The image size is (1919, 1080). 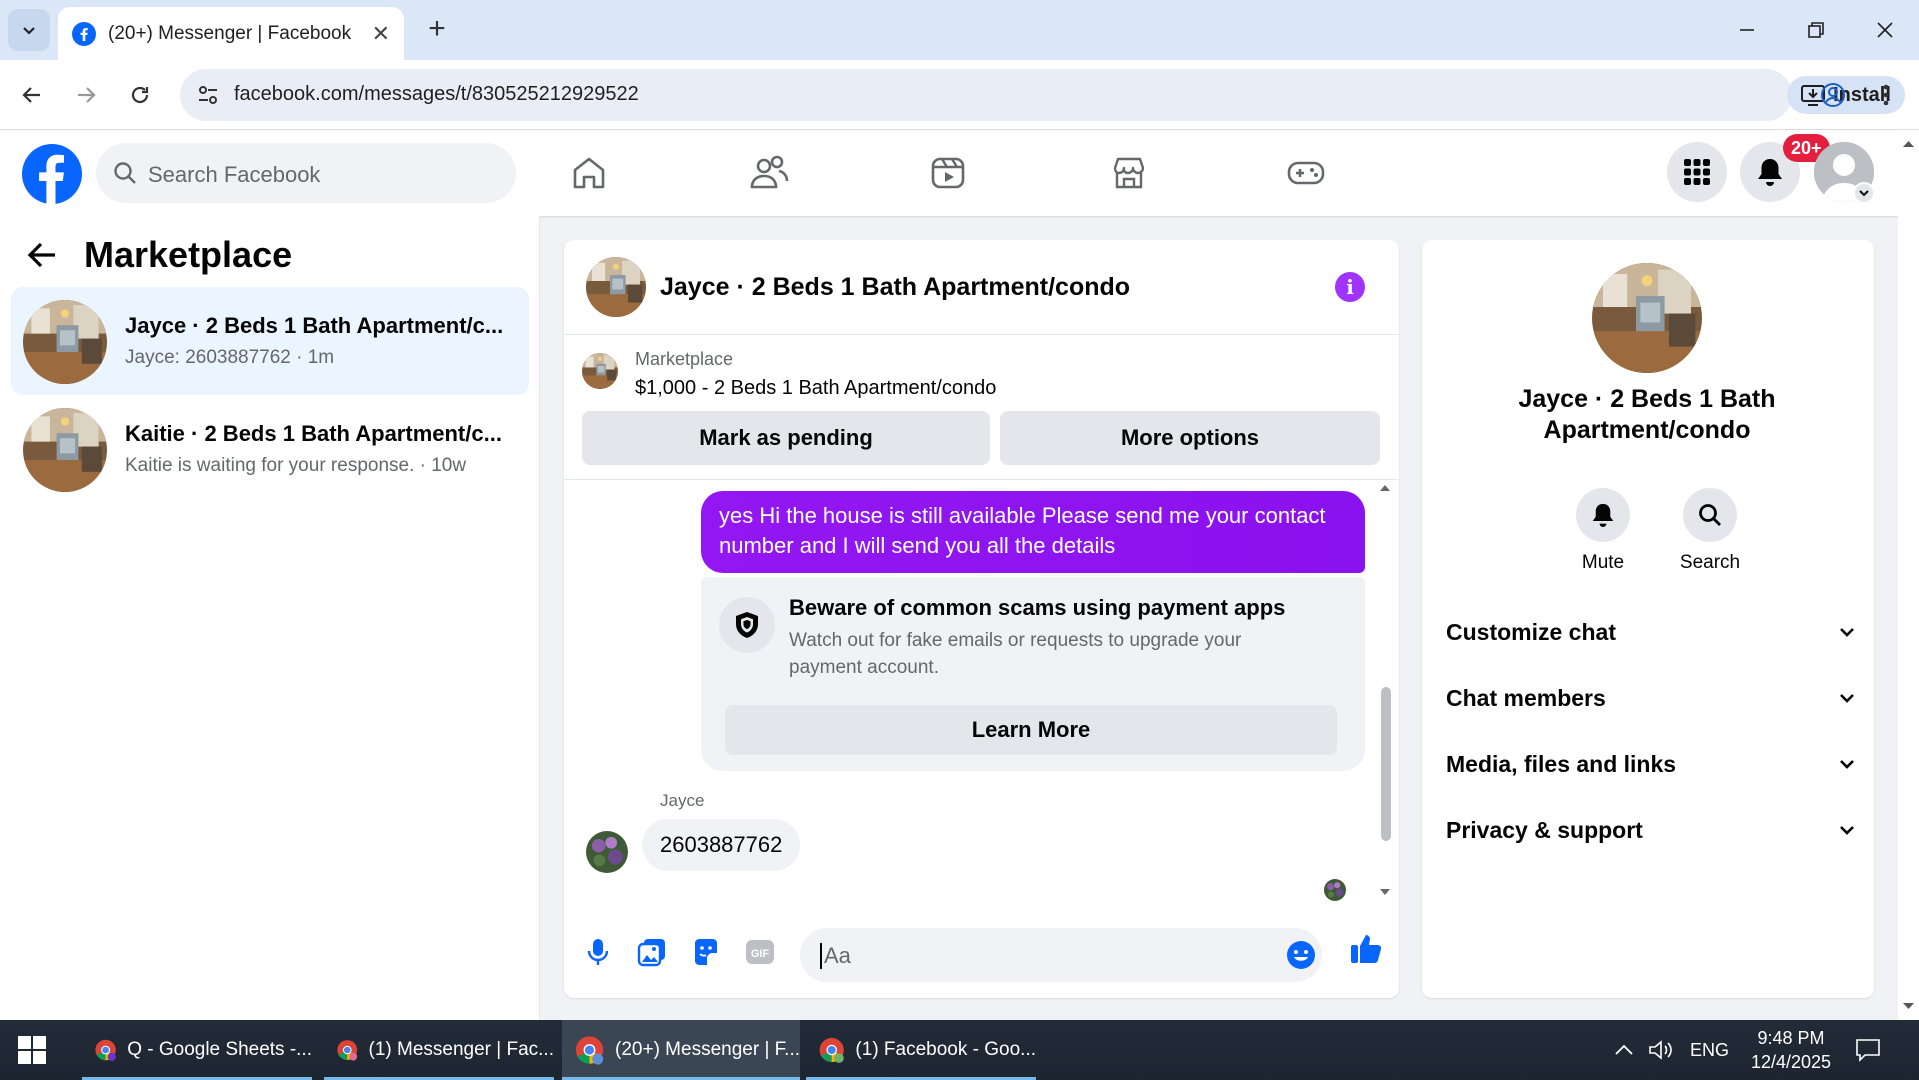 I want to click on browser-tab-active: (20+) Messenger | Facebook ✕, so click(x=231, y=33).